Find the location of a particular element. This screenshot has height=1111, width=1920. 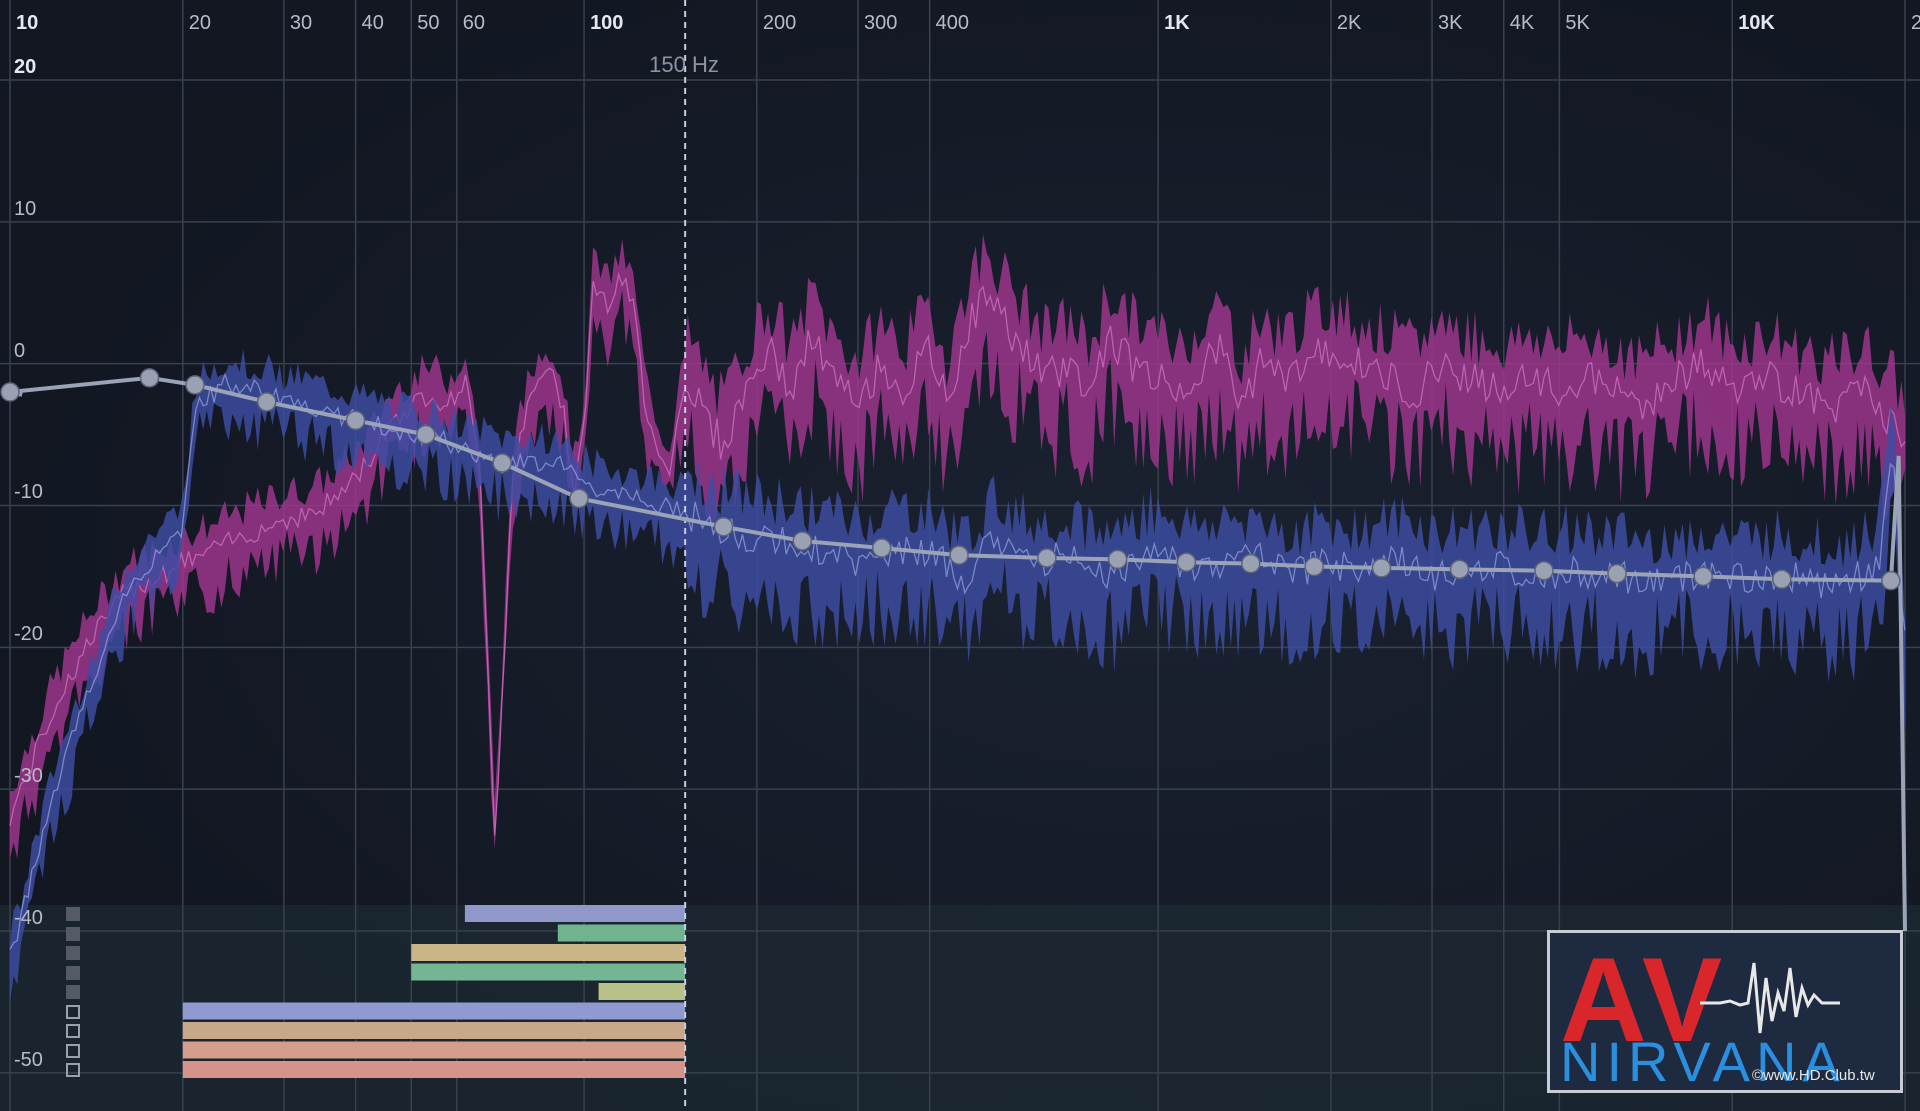

x-tick-label: 60 is located at coordinates (473, 23).